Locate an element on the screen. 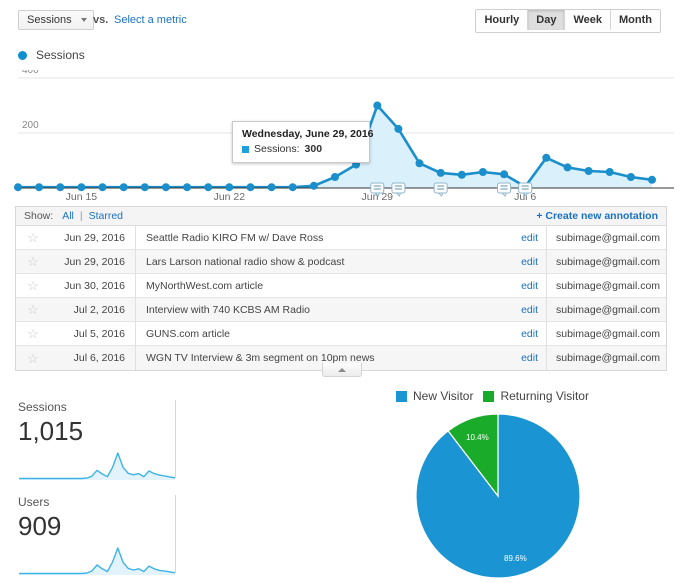 The image size is (682, 583). visitor-type-legend: New Visitor Returning Visitor is located at coordinates (492, 396).